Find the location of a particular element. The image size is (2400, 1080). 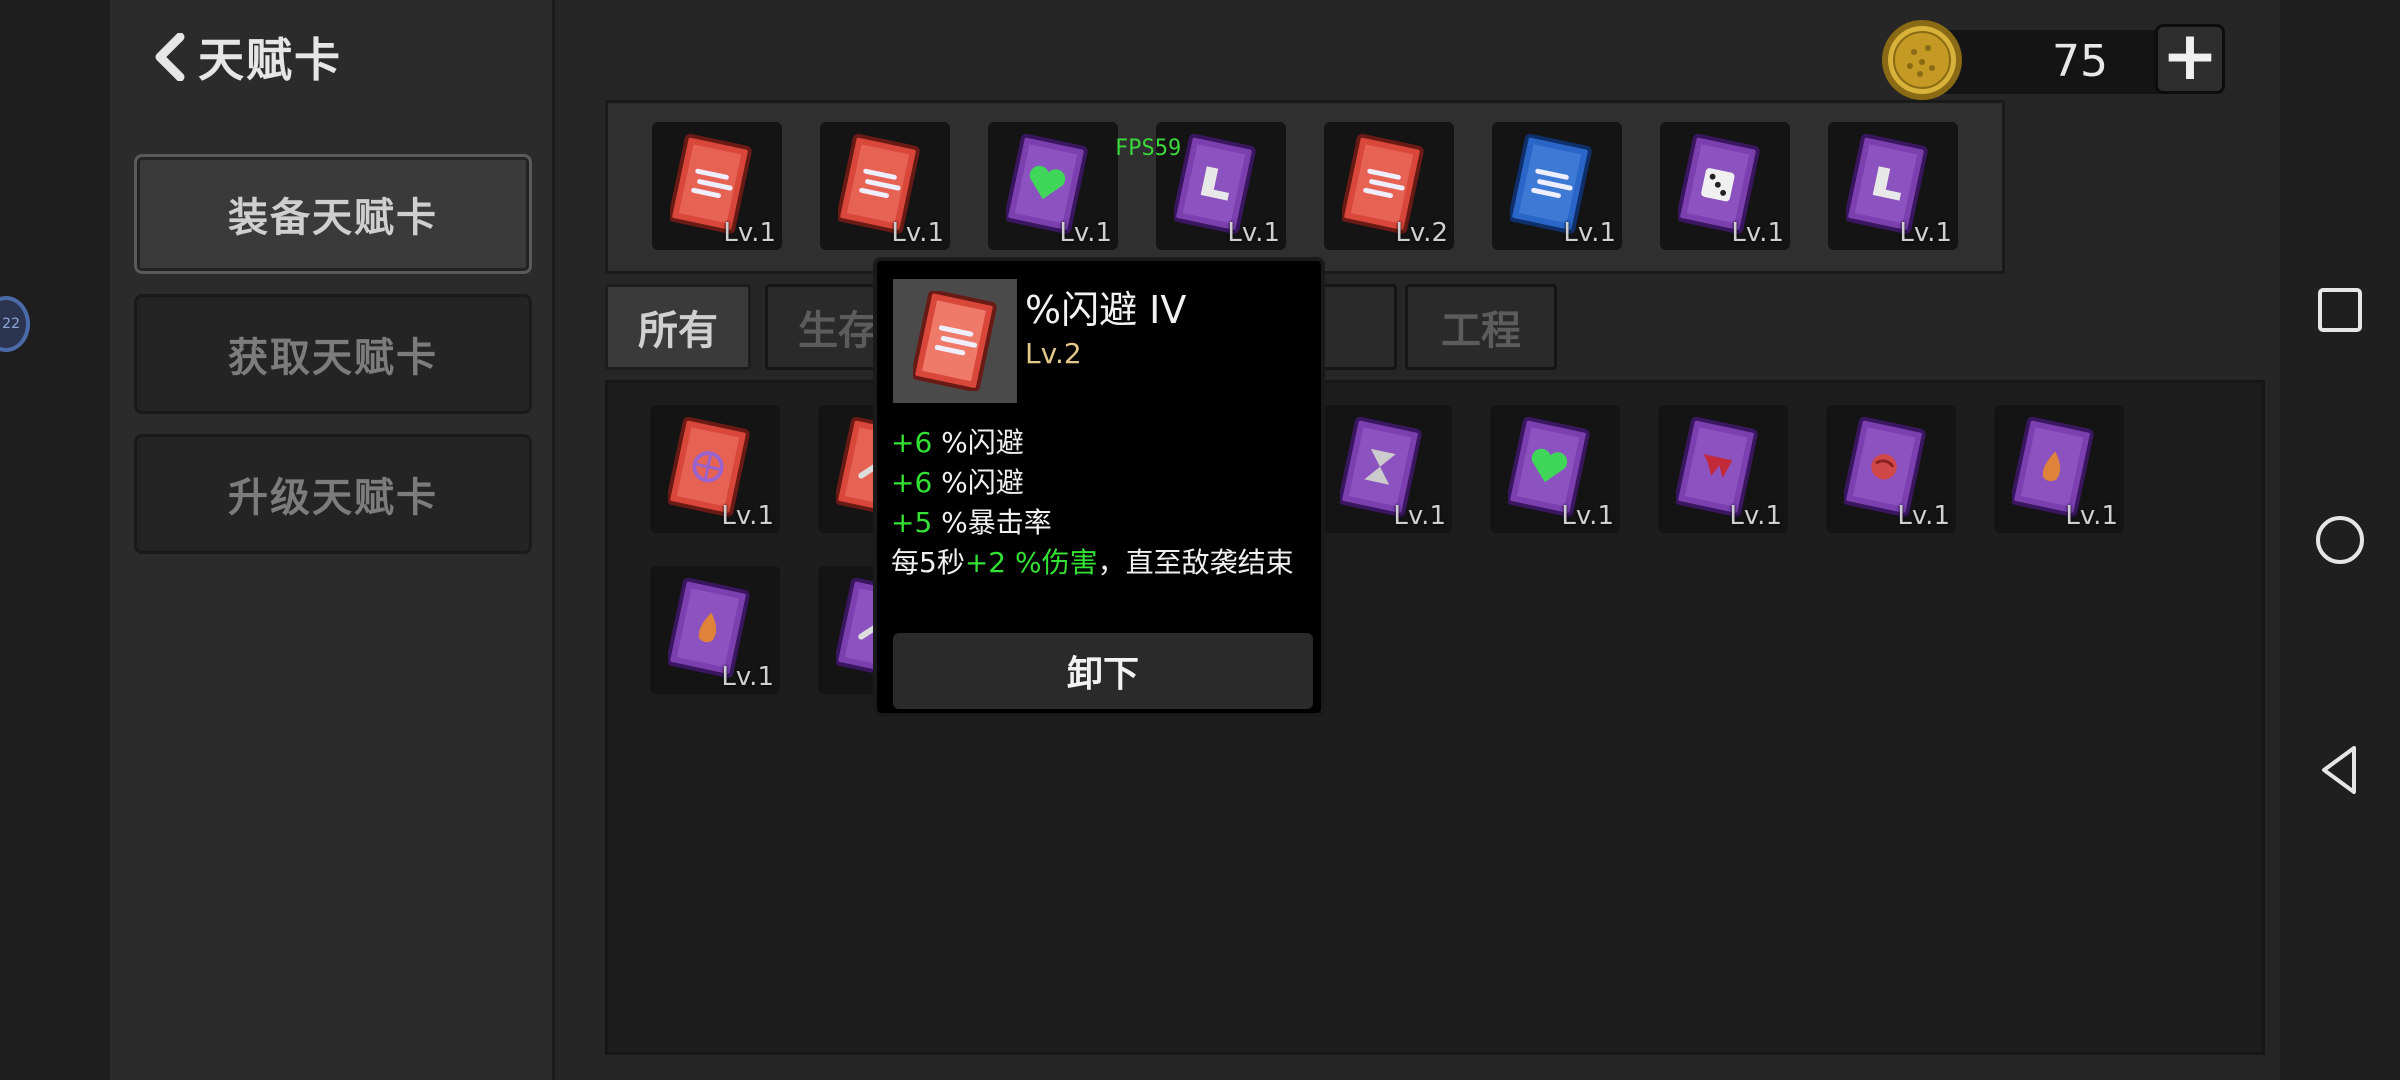

wind-card-icon is located at coordinates (955, 341).